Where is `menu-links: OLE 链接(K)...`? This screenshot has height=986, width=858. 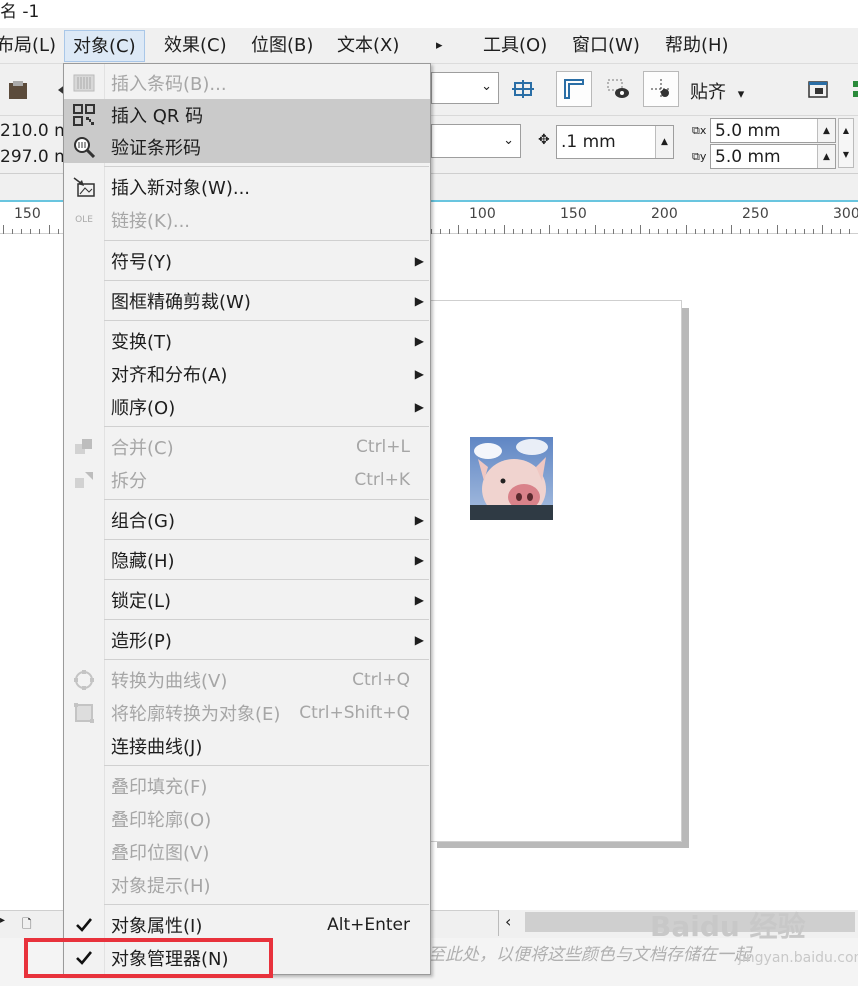 menu-links: OLE 链接(K)... is located at coordinates (247, 220).